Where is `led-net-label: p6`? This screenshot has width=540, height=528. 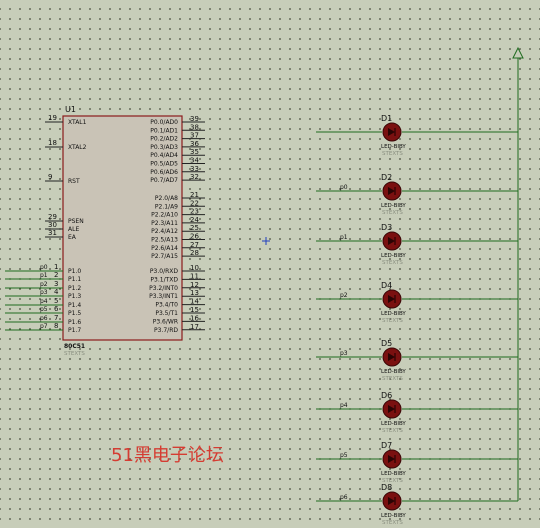 led-net-label: p6 is located at coordinates (344, 497).